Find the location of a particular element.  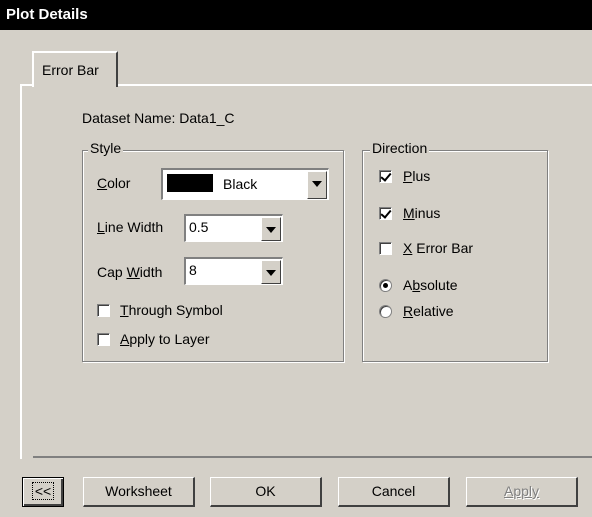

tab-panel-bottom-edge is located at coordinates (312, 457).